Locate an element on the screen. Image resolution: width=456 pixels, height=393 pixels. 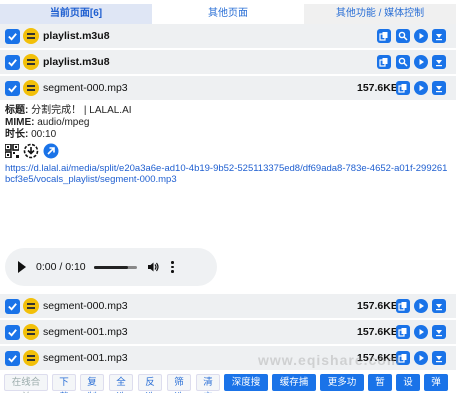
tab-other-pages: 其他页面 is located at coordinates (228, 14).